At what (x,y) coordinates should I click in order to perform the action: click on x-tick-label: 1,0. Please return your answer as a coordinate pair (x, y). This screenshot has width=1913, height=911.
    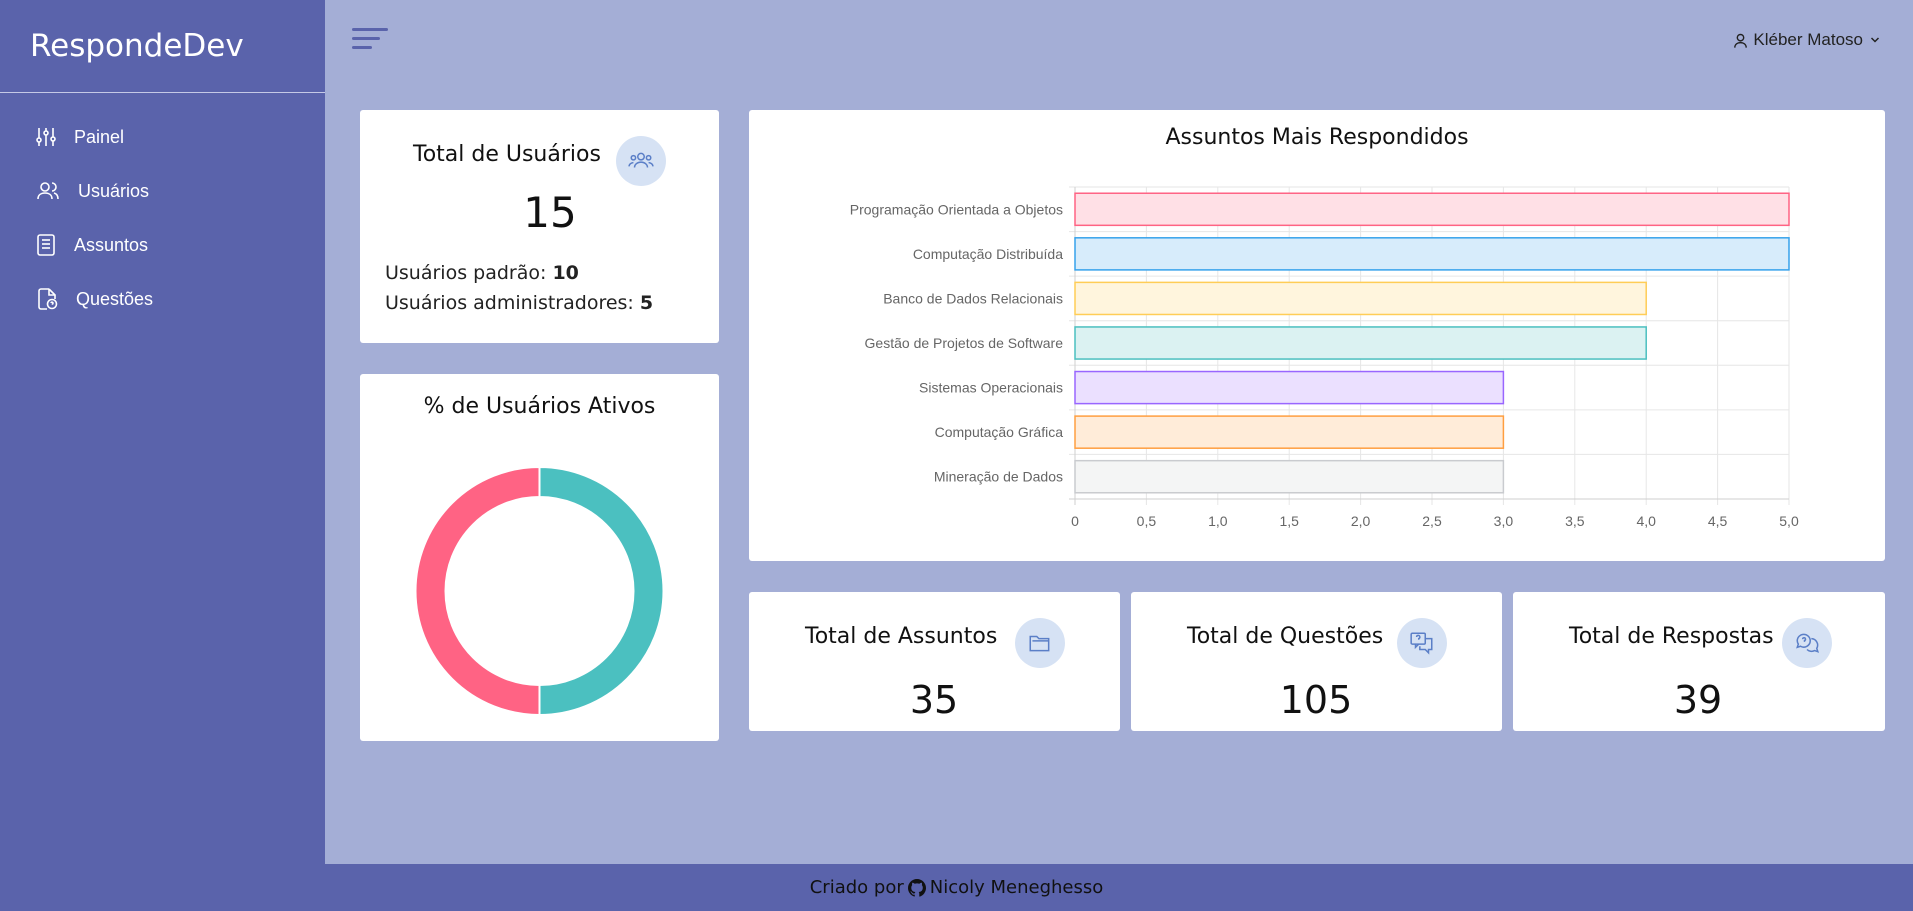
    Looking at the image, I should click on (1218, 521).